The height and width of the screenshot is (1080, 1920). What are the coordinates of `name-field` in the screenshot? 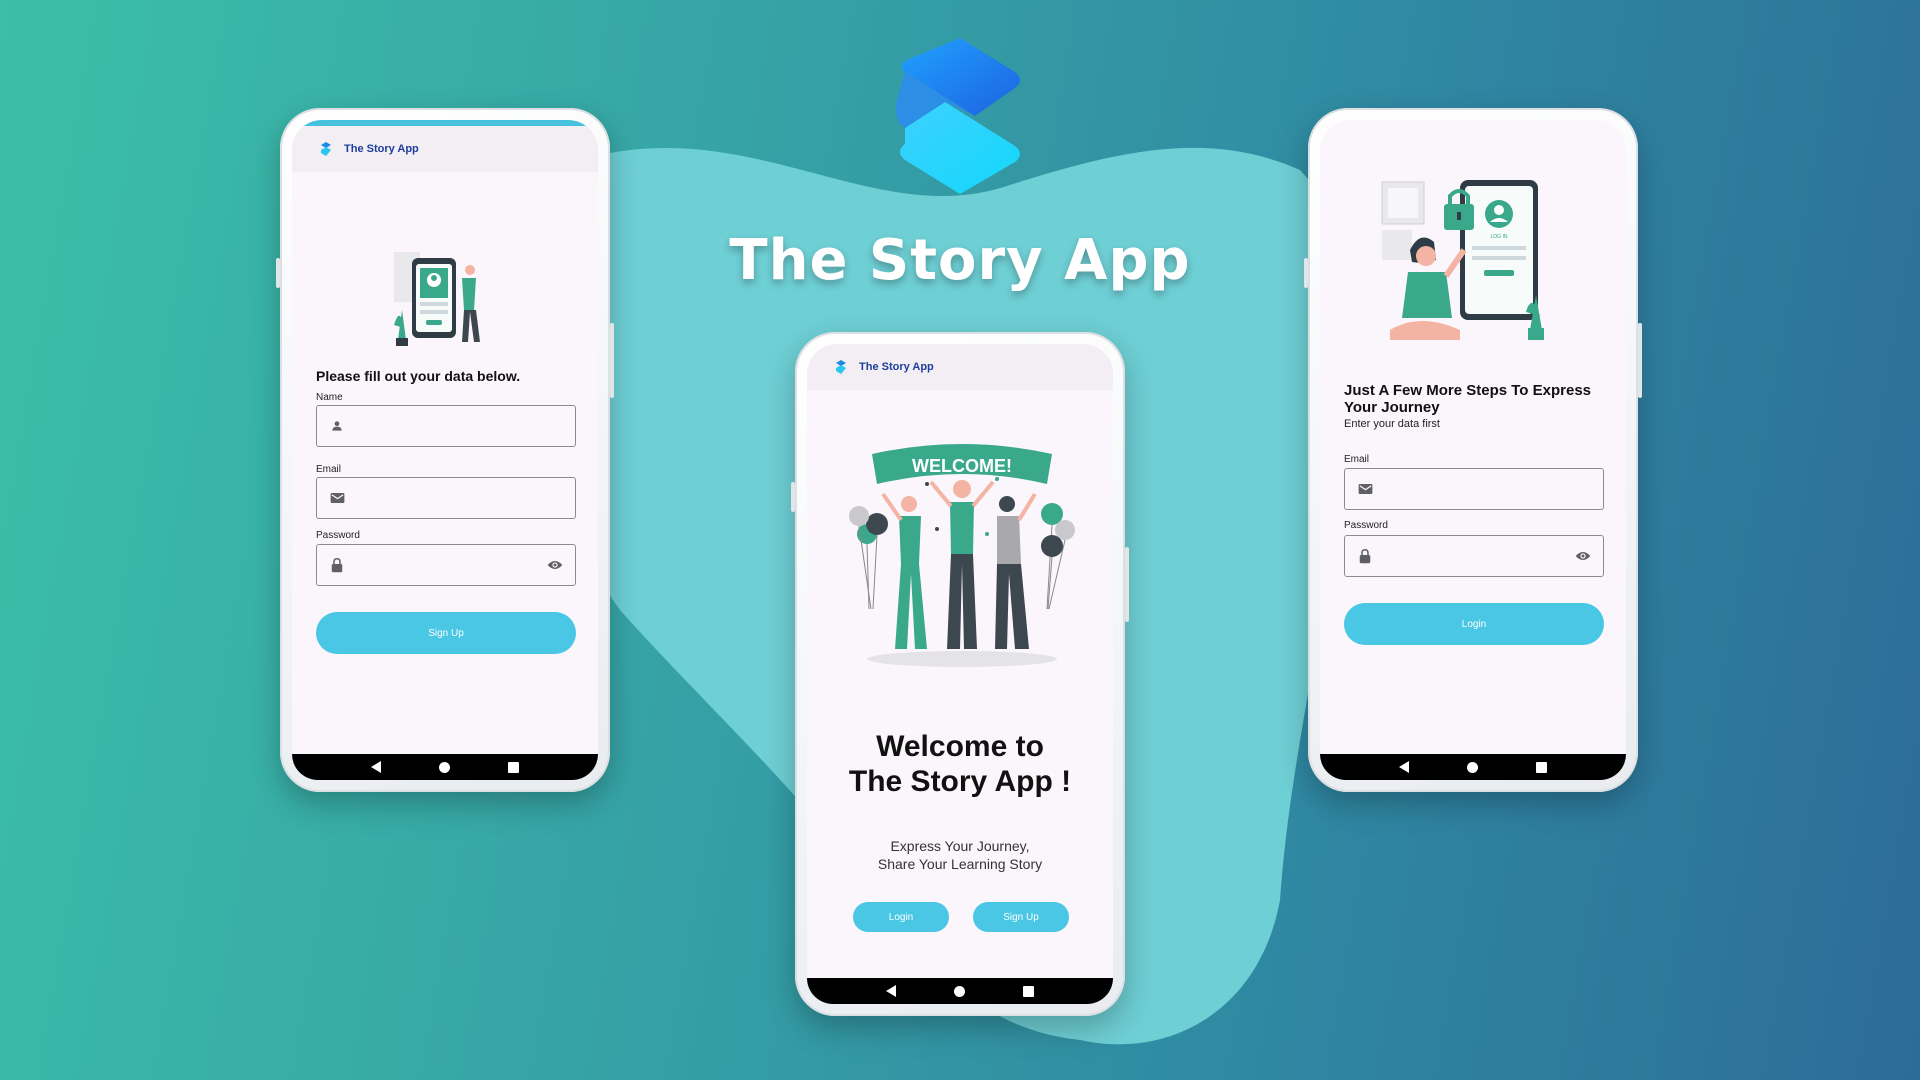 It's located at (446, 426).